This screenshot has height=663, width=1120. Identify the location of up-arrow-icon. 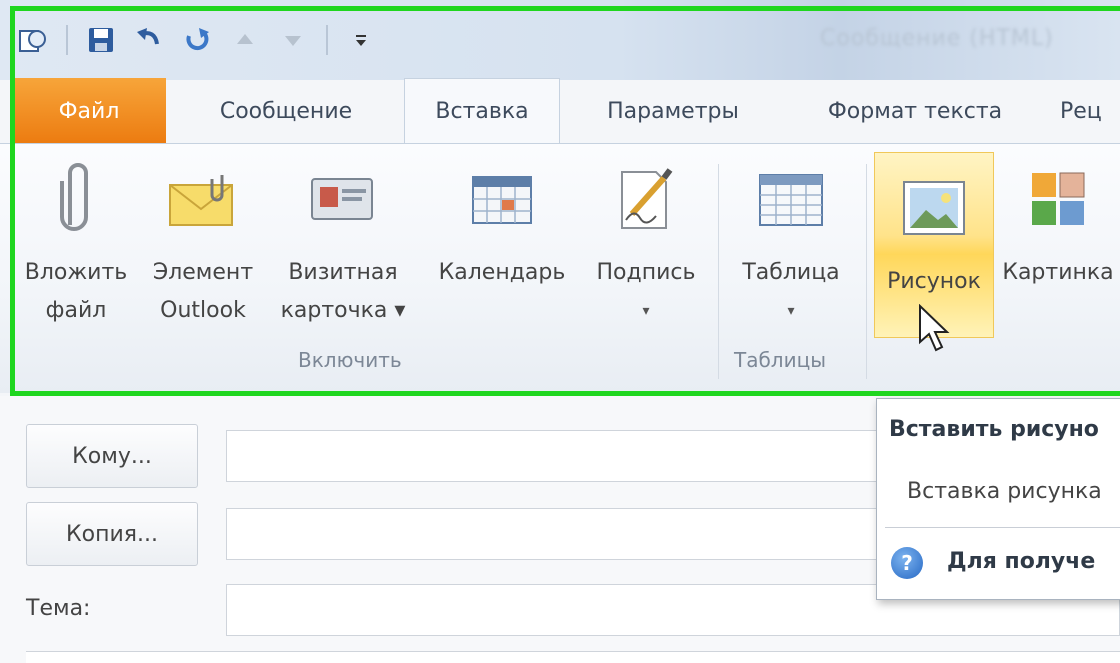
(245, 40).